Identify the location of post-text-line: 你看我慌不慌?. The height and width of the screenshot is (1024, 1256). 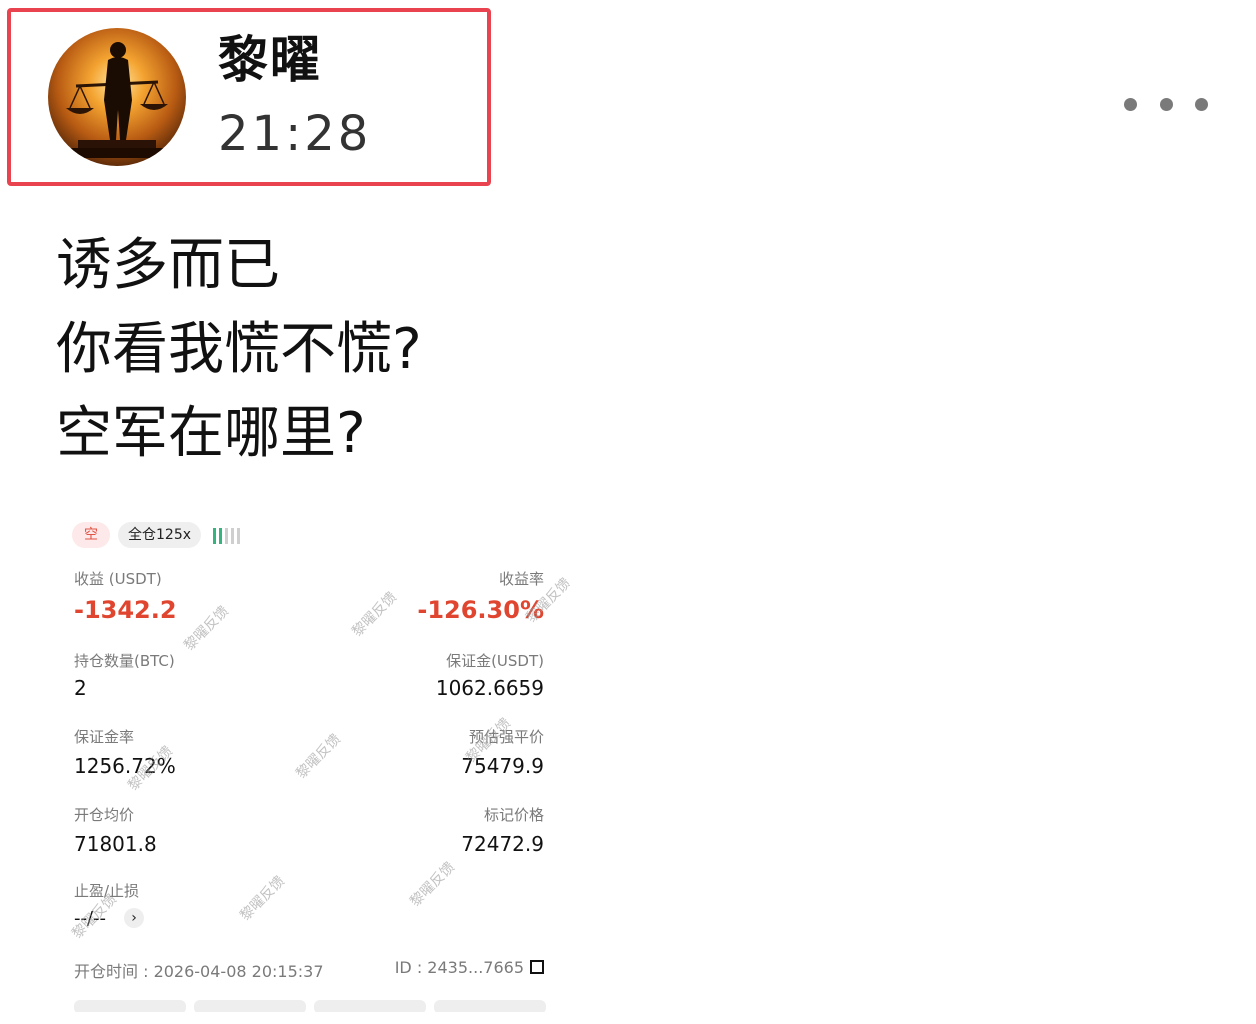
(239, 349).